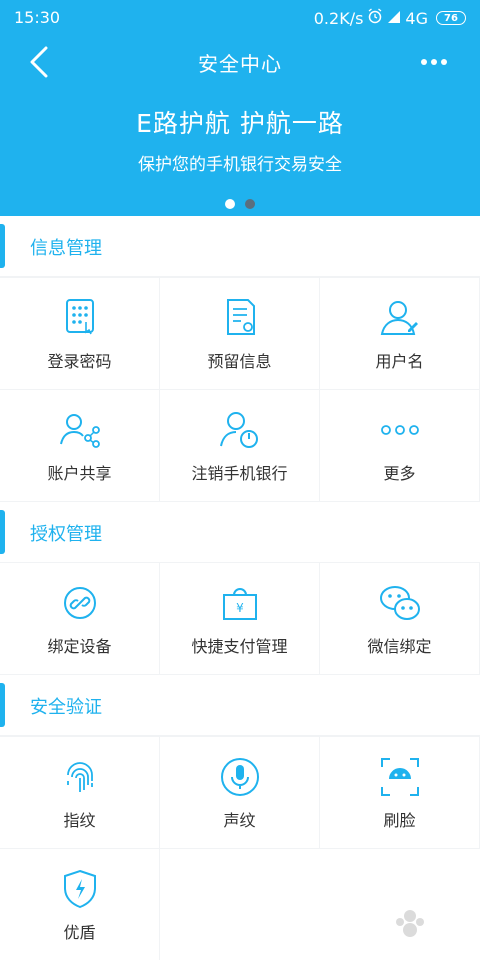 Image resolution: width=480 pixels, height=960 pixels. I want to click on section-title-auth: 授权管理, so click(66, 534).